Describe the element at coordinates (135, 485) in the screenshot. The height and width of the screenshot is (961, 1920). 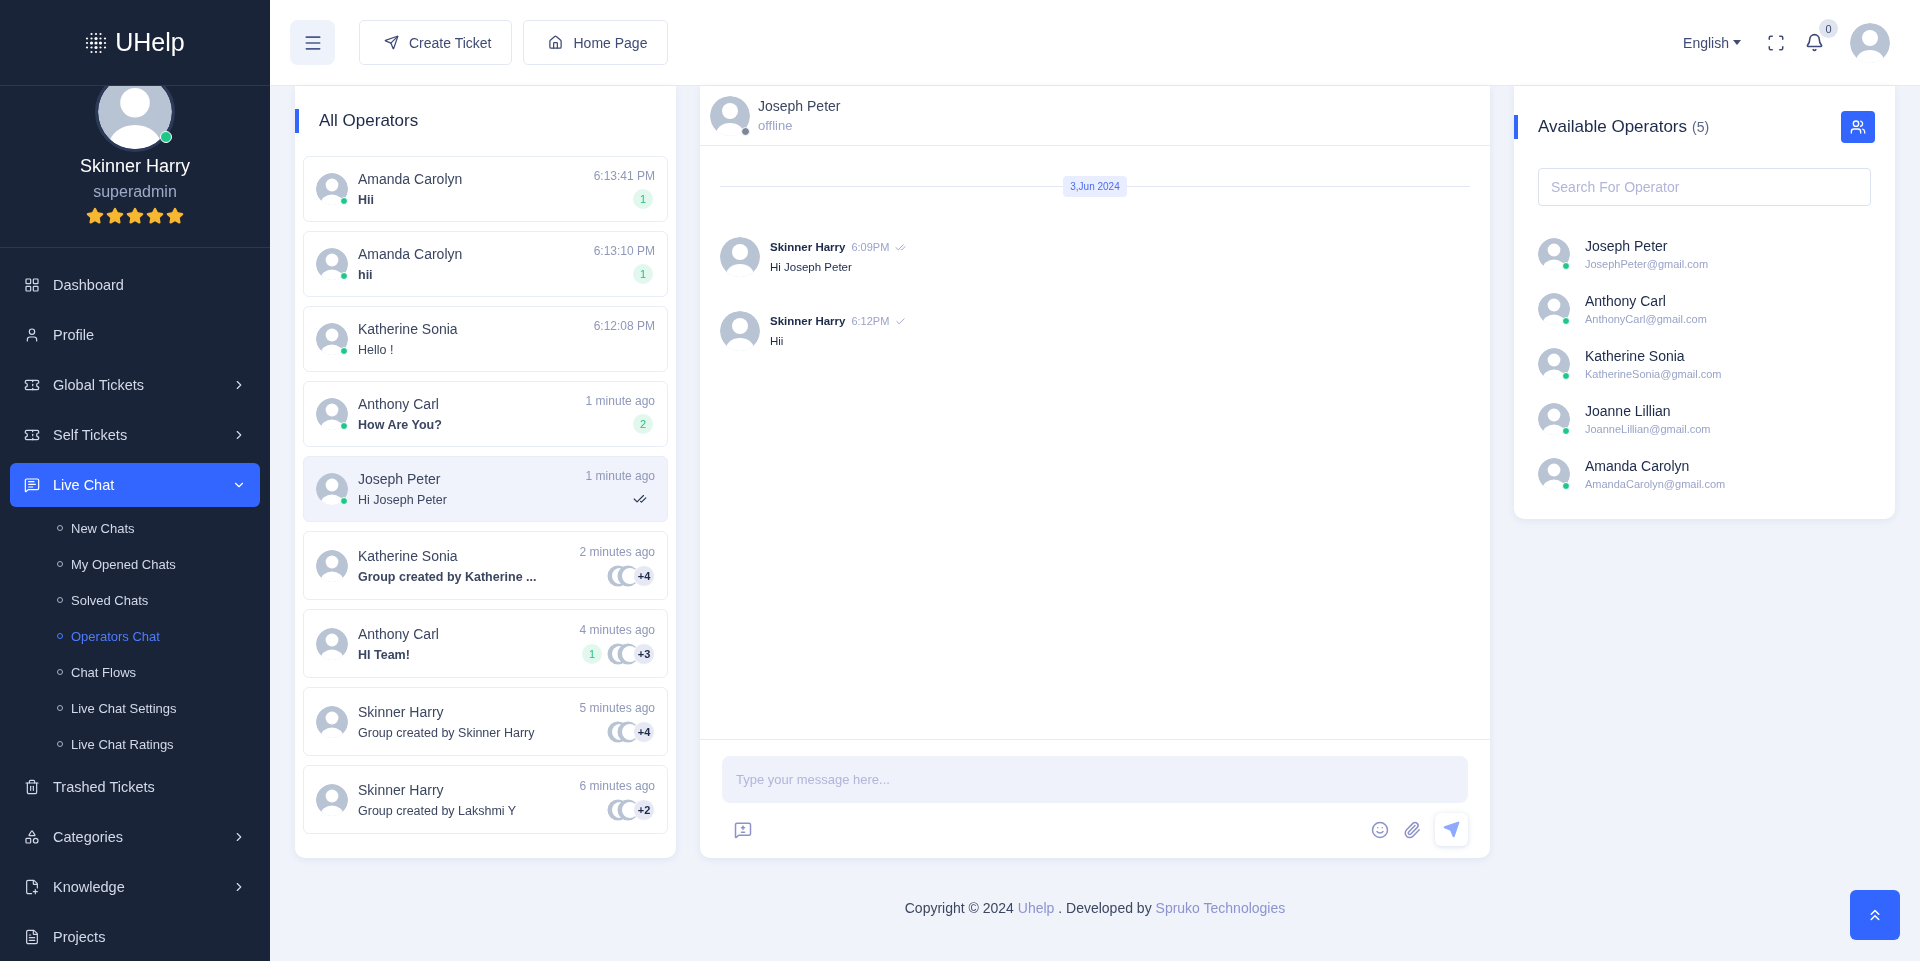
I see `menu-item: Live Chat` at that location.